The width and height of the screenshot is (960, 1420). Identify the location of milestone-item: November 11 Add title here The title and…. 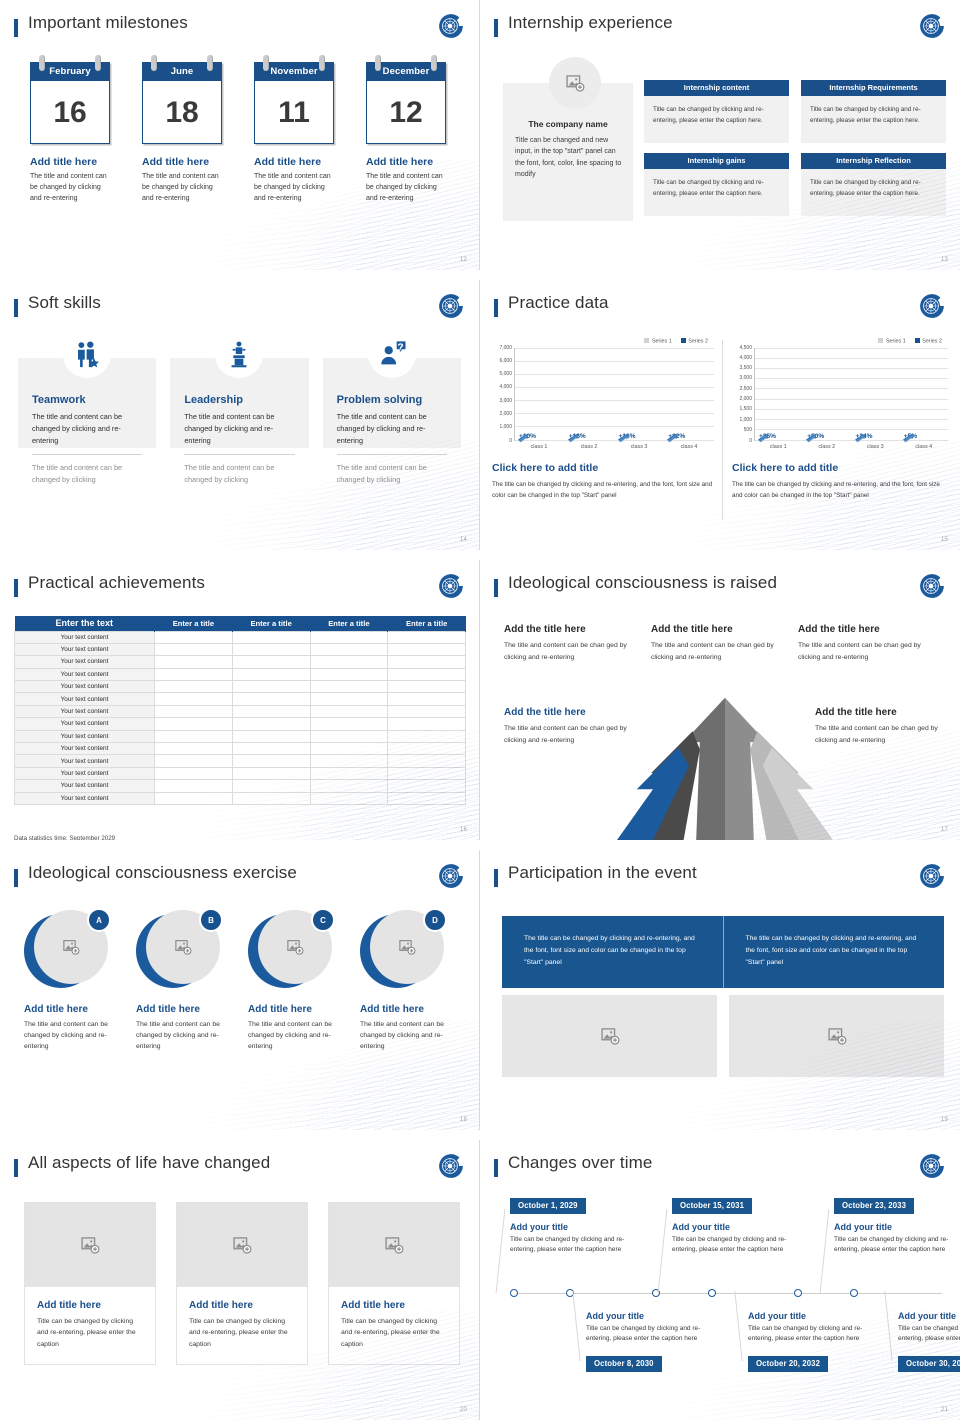
(294, 130).